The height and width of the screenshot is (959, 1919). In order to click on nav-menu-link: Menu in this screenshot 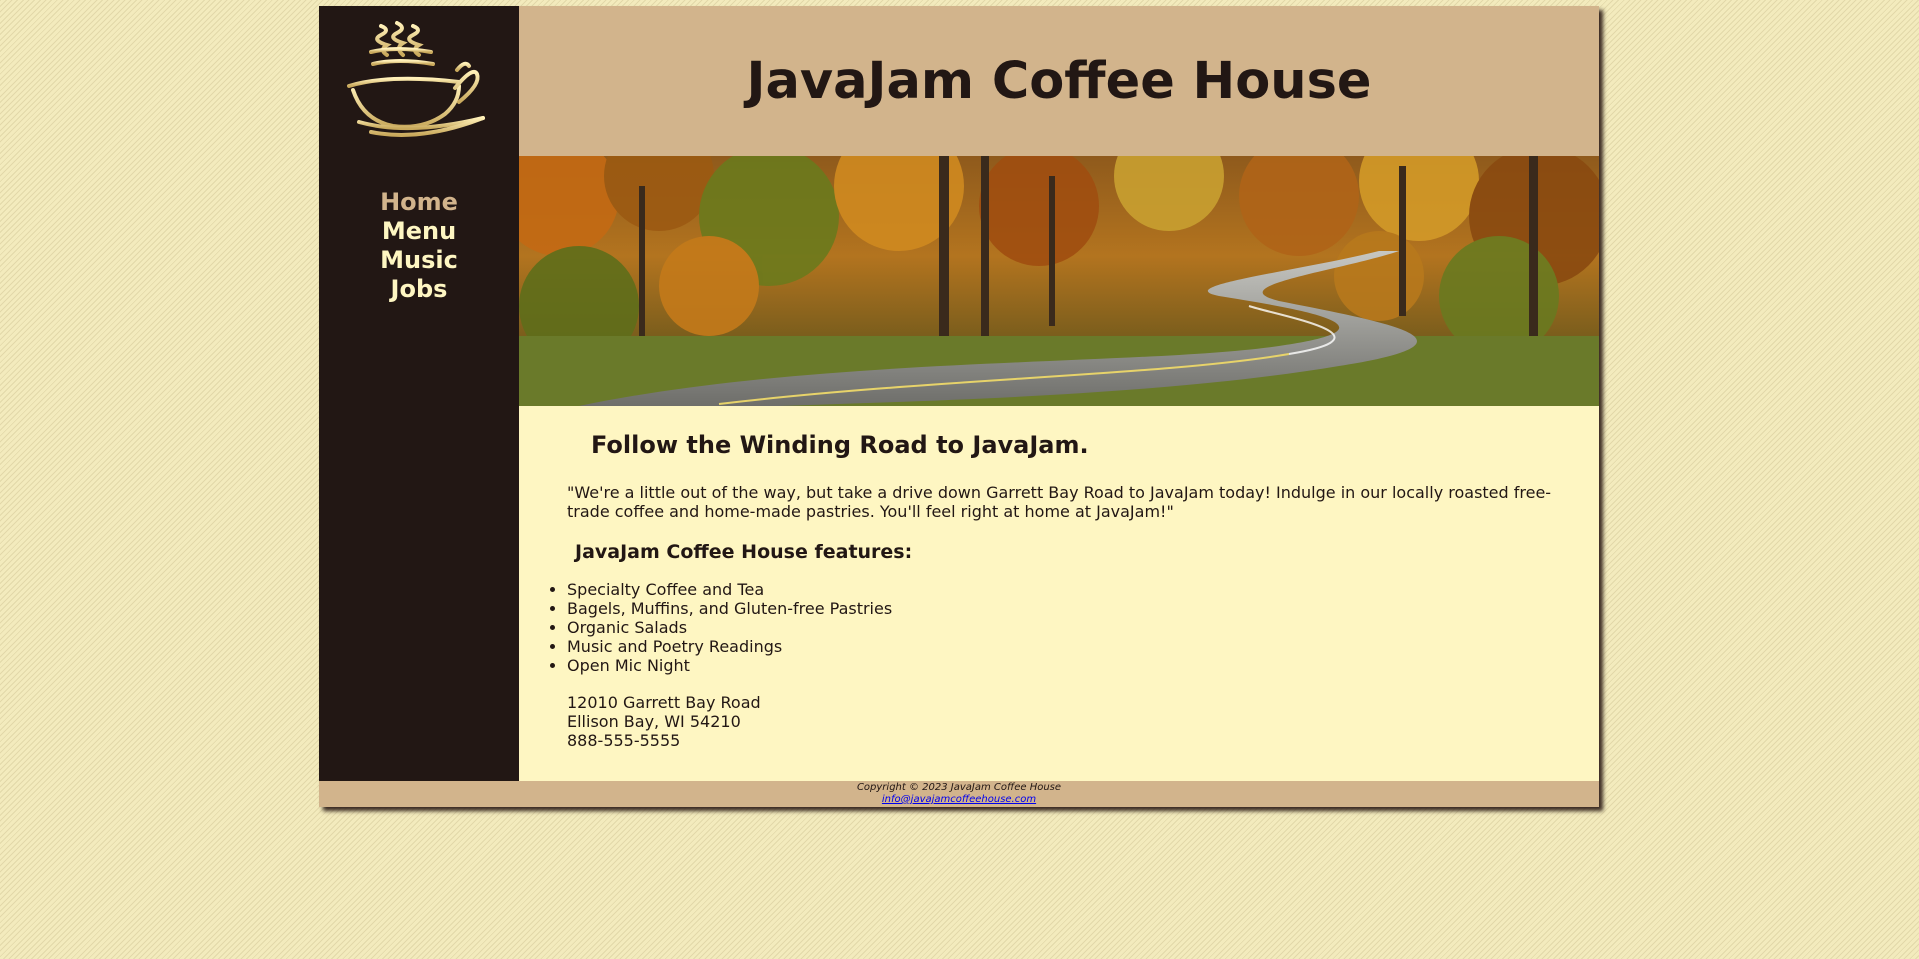, I will do `click(419, 231)`.